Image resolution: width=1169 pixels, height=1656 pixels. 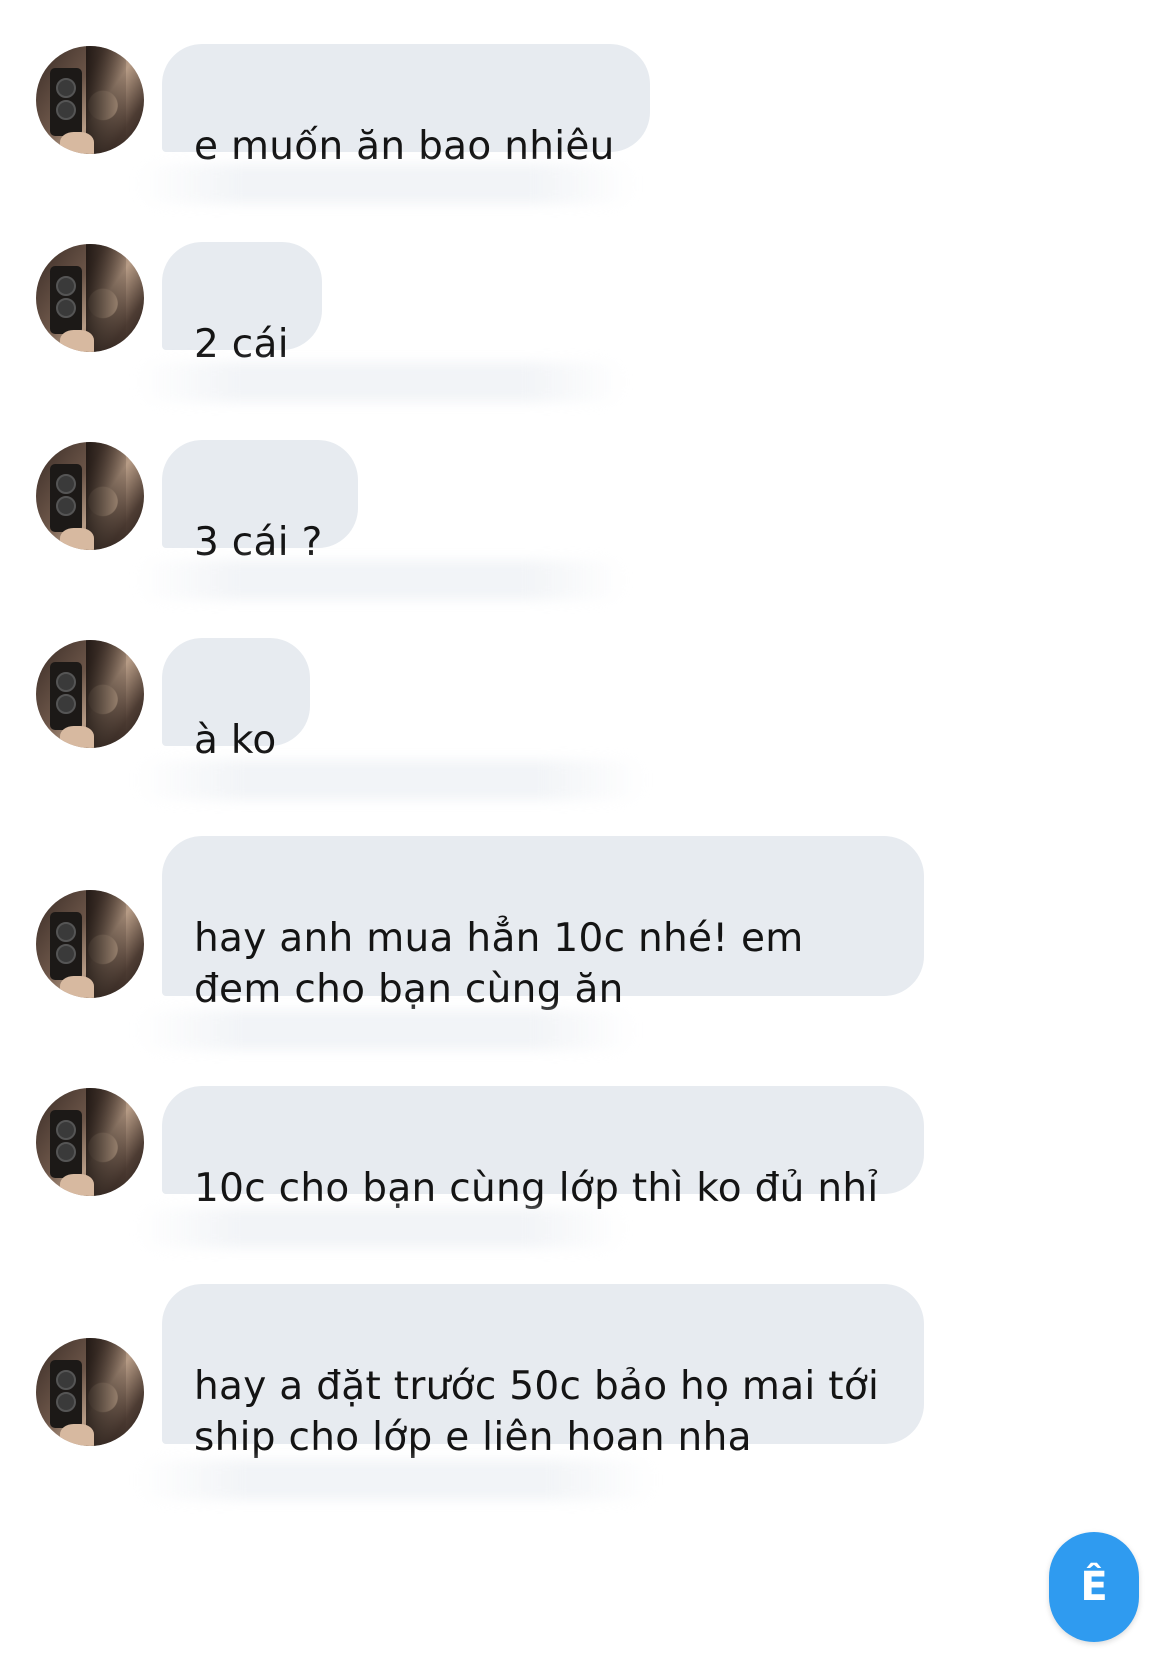 I want to click on app-logo-button: Ê, so click(x=1094, y=1587).